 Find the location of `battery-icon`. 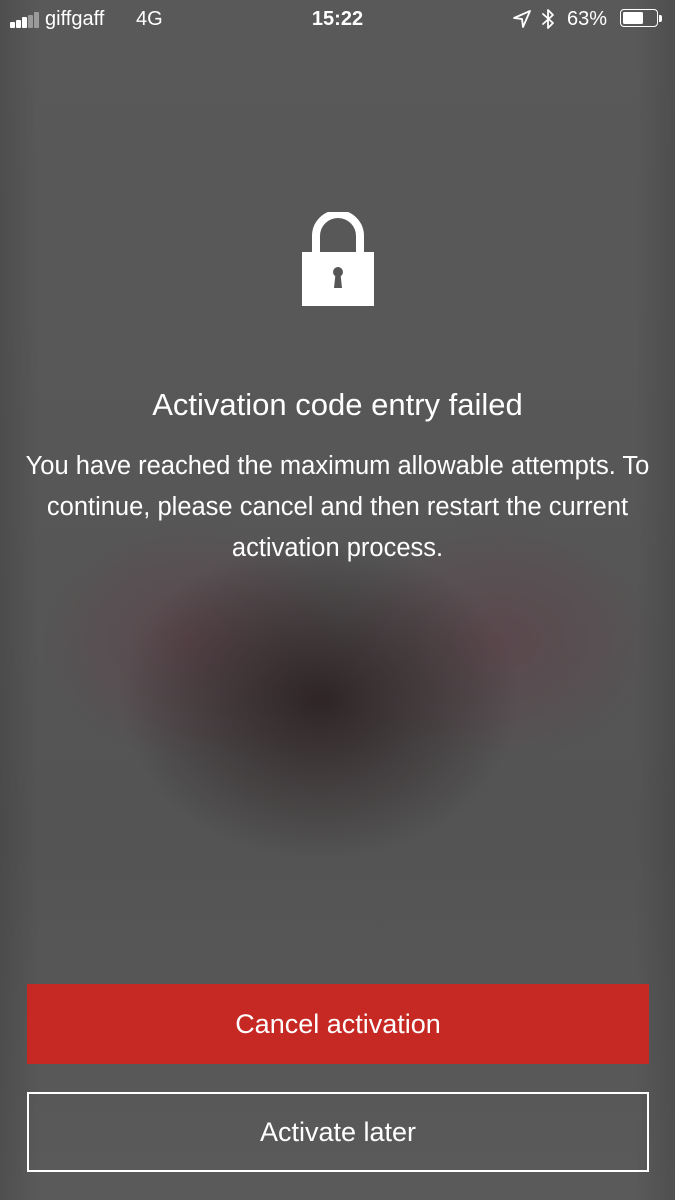

battery-icon is located at coordinates (643, 19).